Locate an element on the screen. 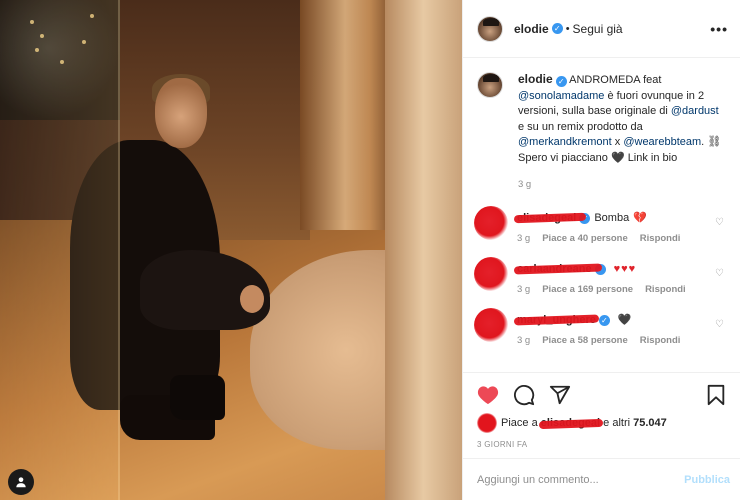 The image size is (740, 500). post-header: elodie ✓ • Segui già ••• is located at coordinates (601, 29).